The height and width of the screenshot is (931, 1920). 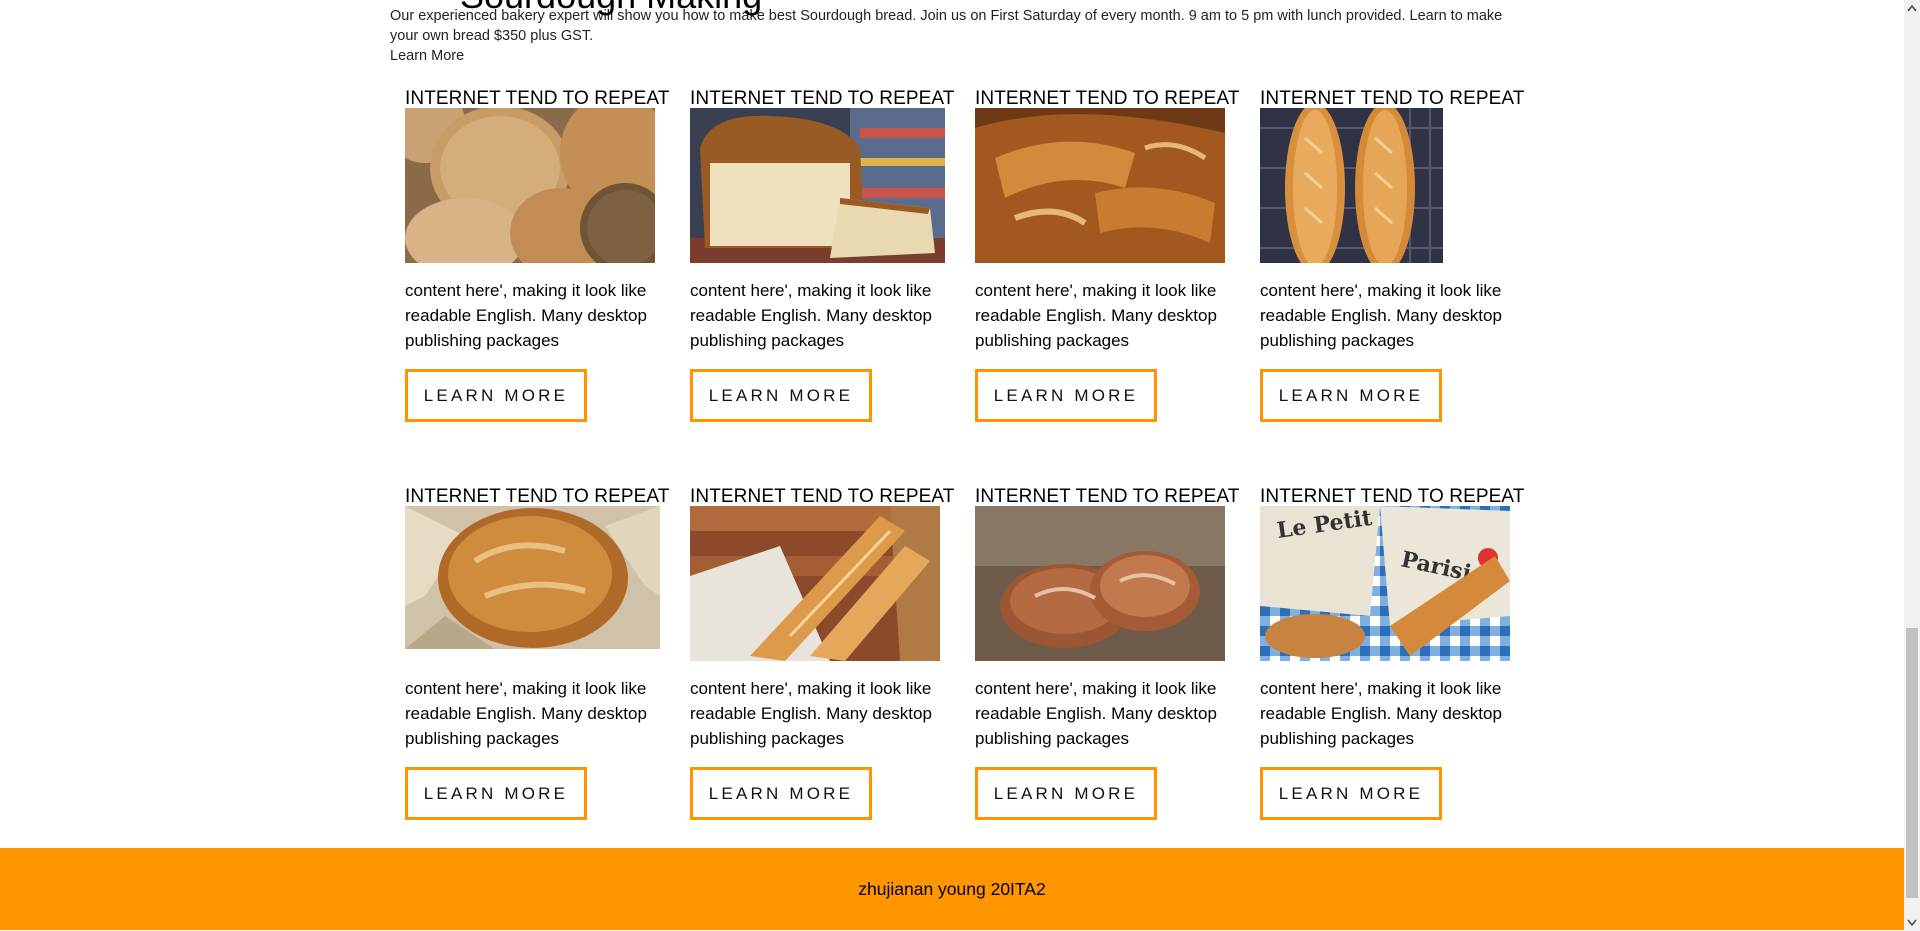 What do you see at coordinates (1912, 923) in the screenshot?
I see `scroll-down-arrow-icon` at bounding box center [1912, 923].